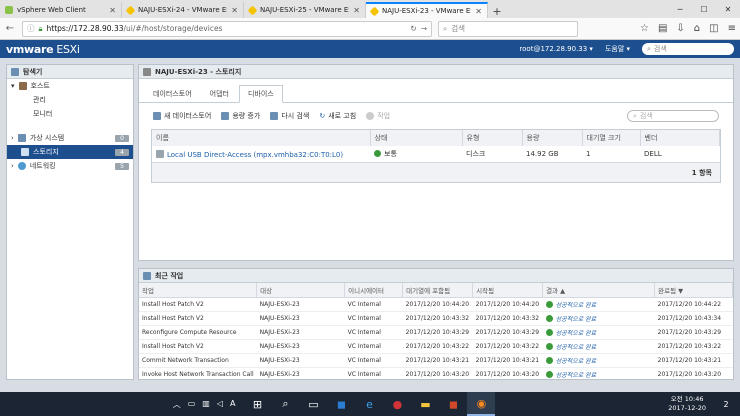 The height and width of the screenshot is (416, 740). I want to click on browser-tab-active: NAJU-ESXi-23 - VMware ESXi✕, so click(427, 10).